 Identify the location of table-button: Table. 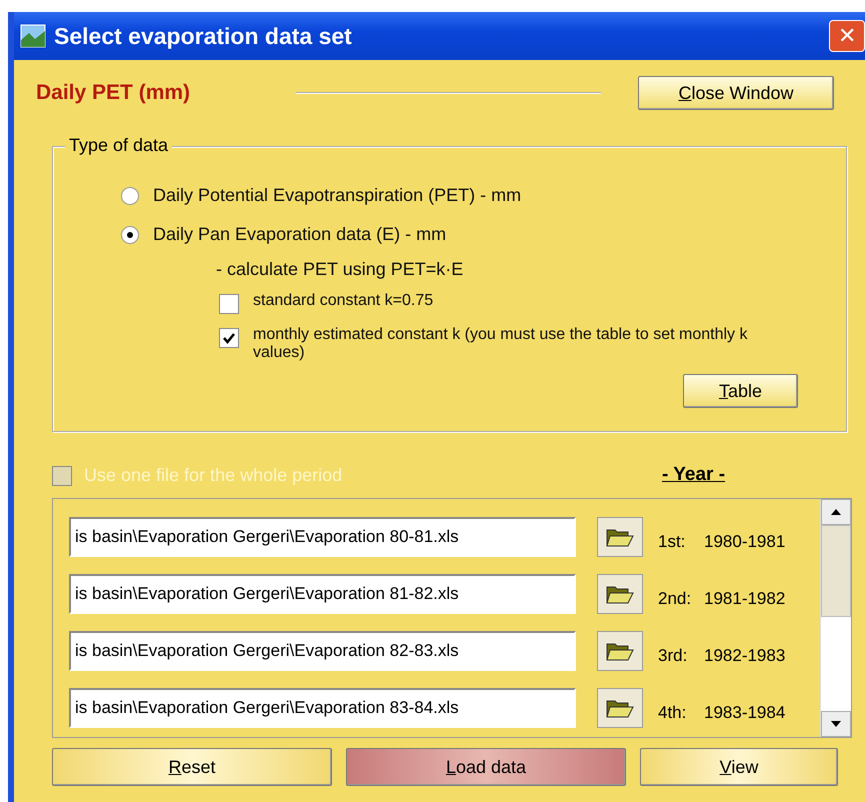
(740, 391).